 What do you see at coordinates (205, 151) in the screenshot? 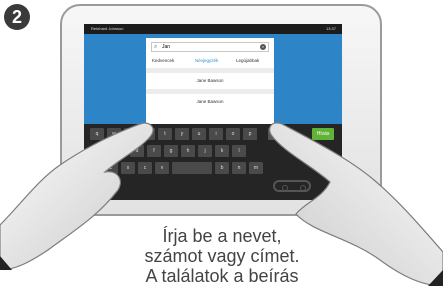
I see `key-j: j` at bounding box center [205, 151].